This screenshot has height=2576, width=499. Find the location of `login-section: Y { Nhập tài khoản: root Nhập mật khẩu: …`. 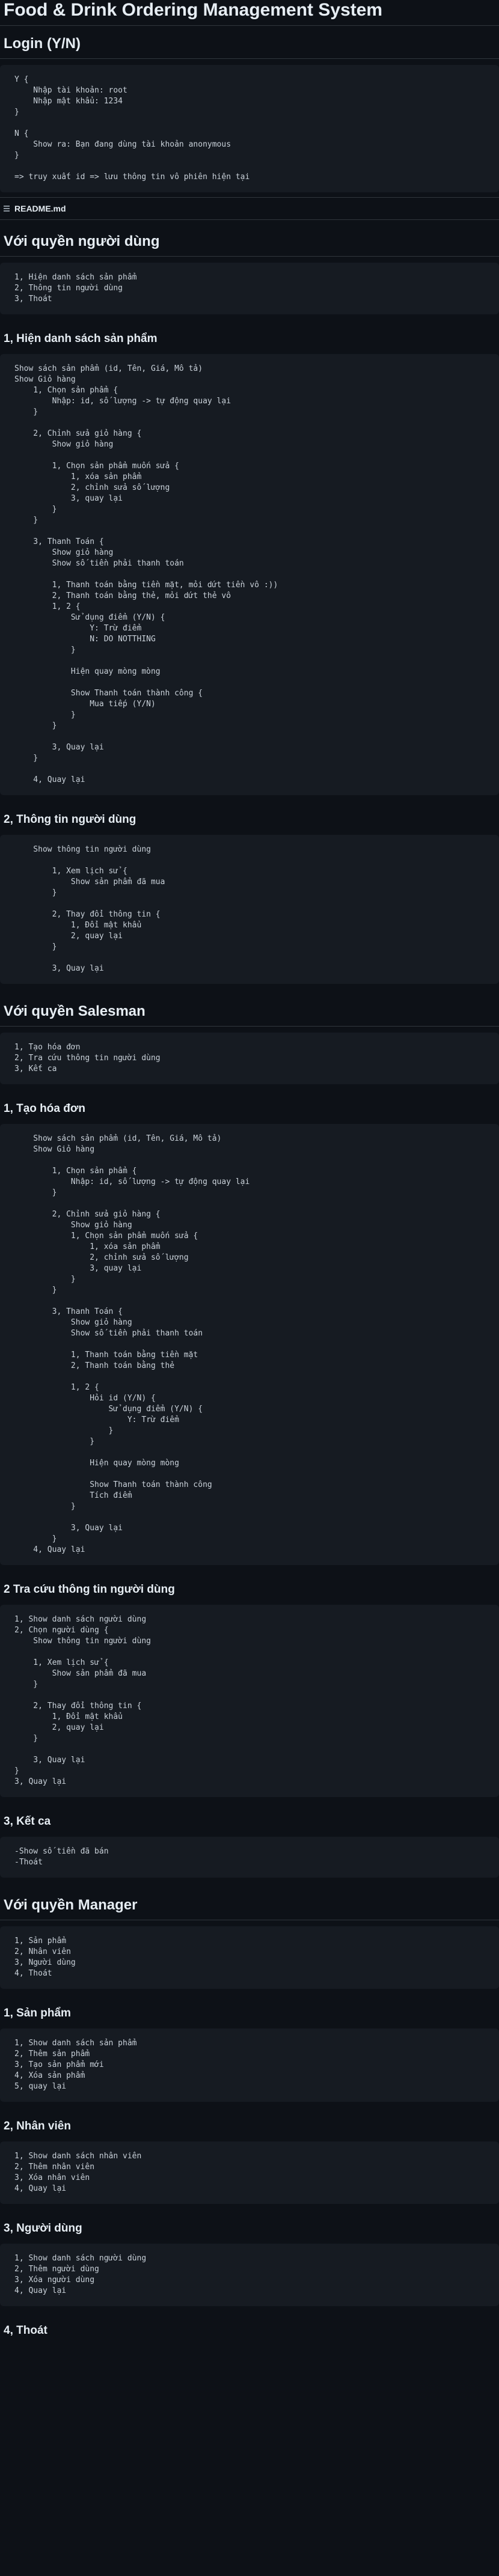

login-section: Y { Nhập tài khoản: root Nhập mật khẩu: … is located at coordinates (249, 128).